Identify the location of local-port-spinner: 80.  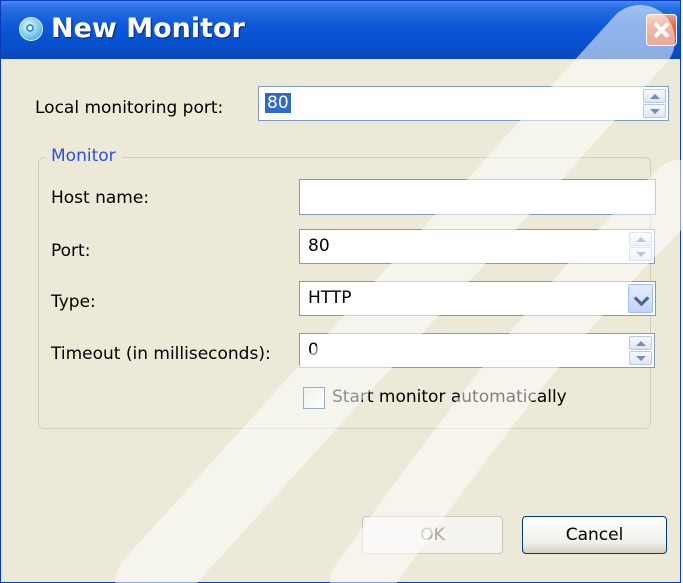
(463, 103).